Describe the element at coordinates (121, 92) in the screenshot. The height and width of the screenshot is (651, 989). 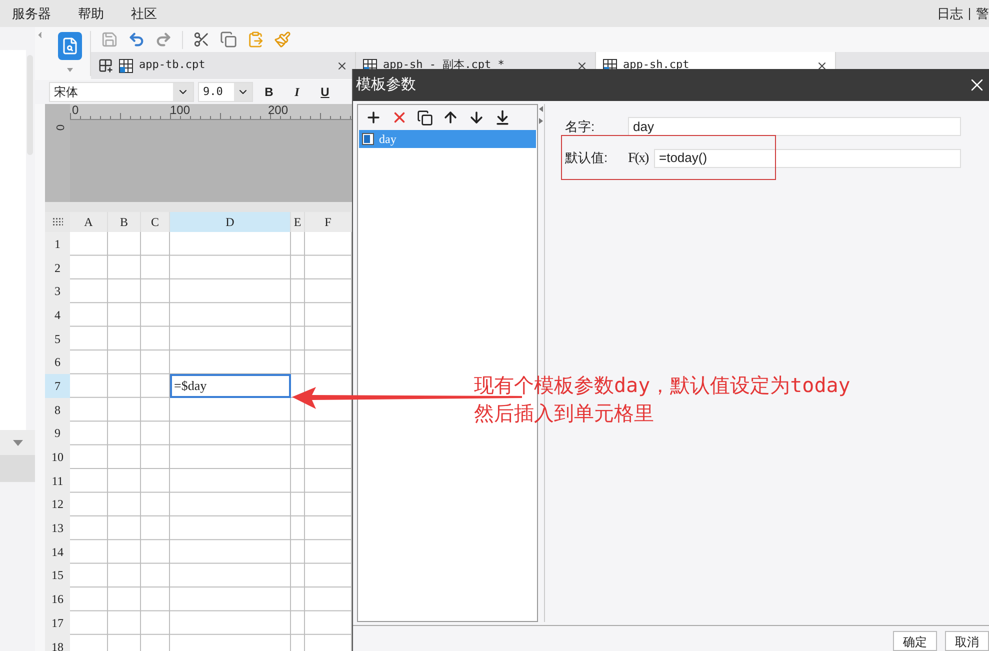
I see `font-select: 宋体` at that location.